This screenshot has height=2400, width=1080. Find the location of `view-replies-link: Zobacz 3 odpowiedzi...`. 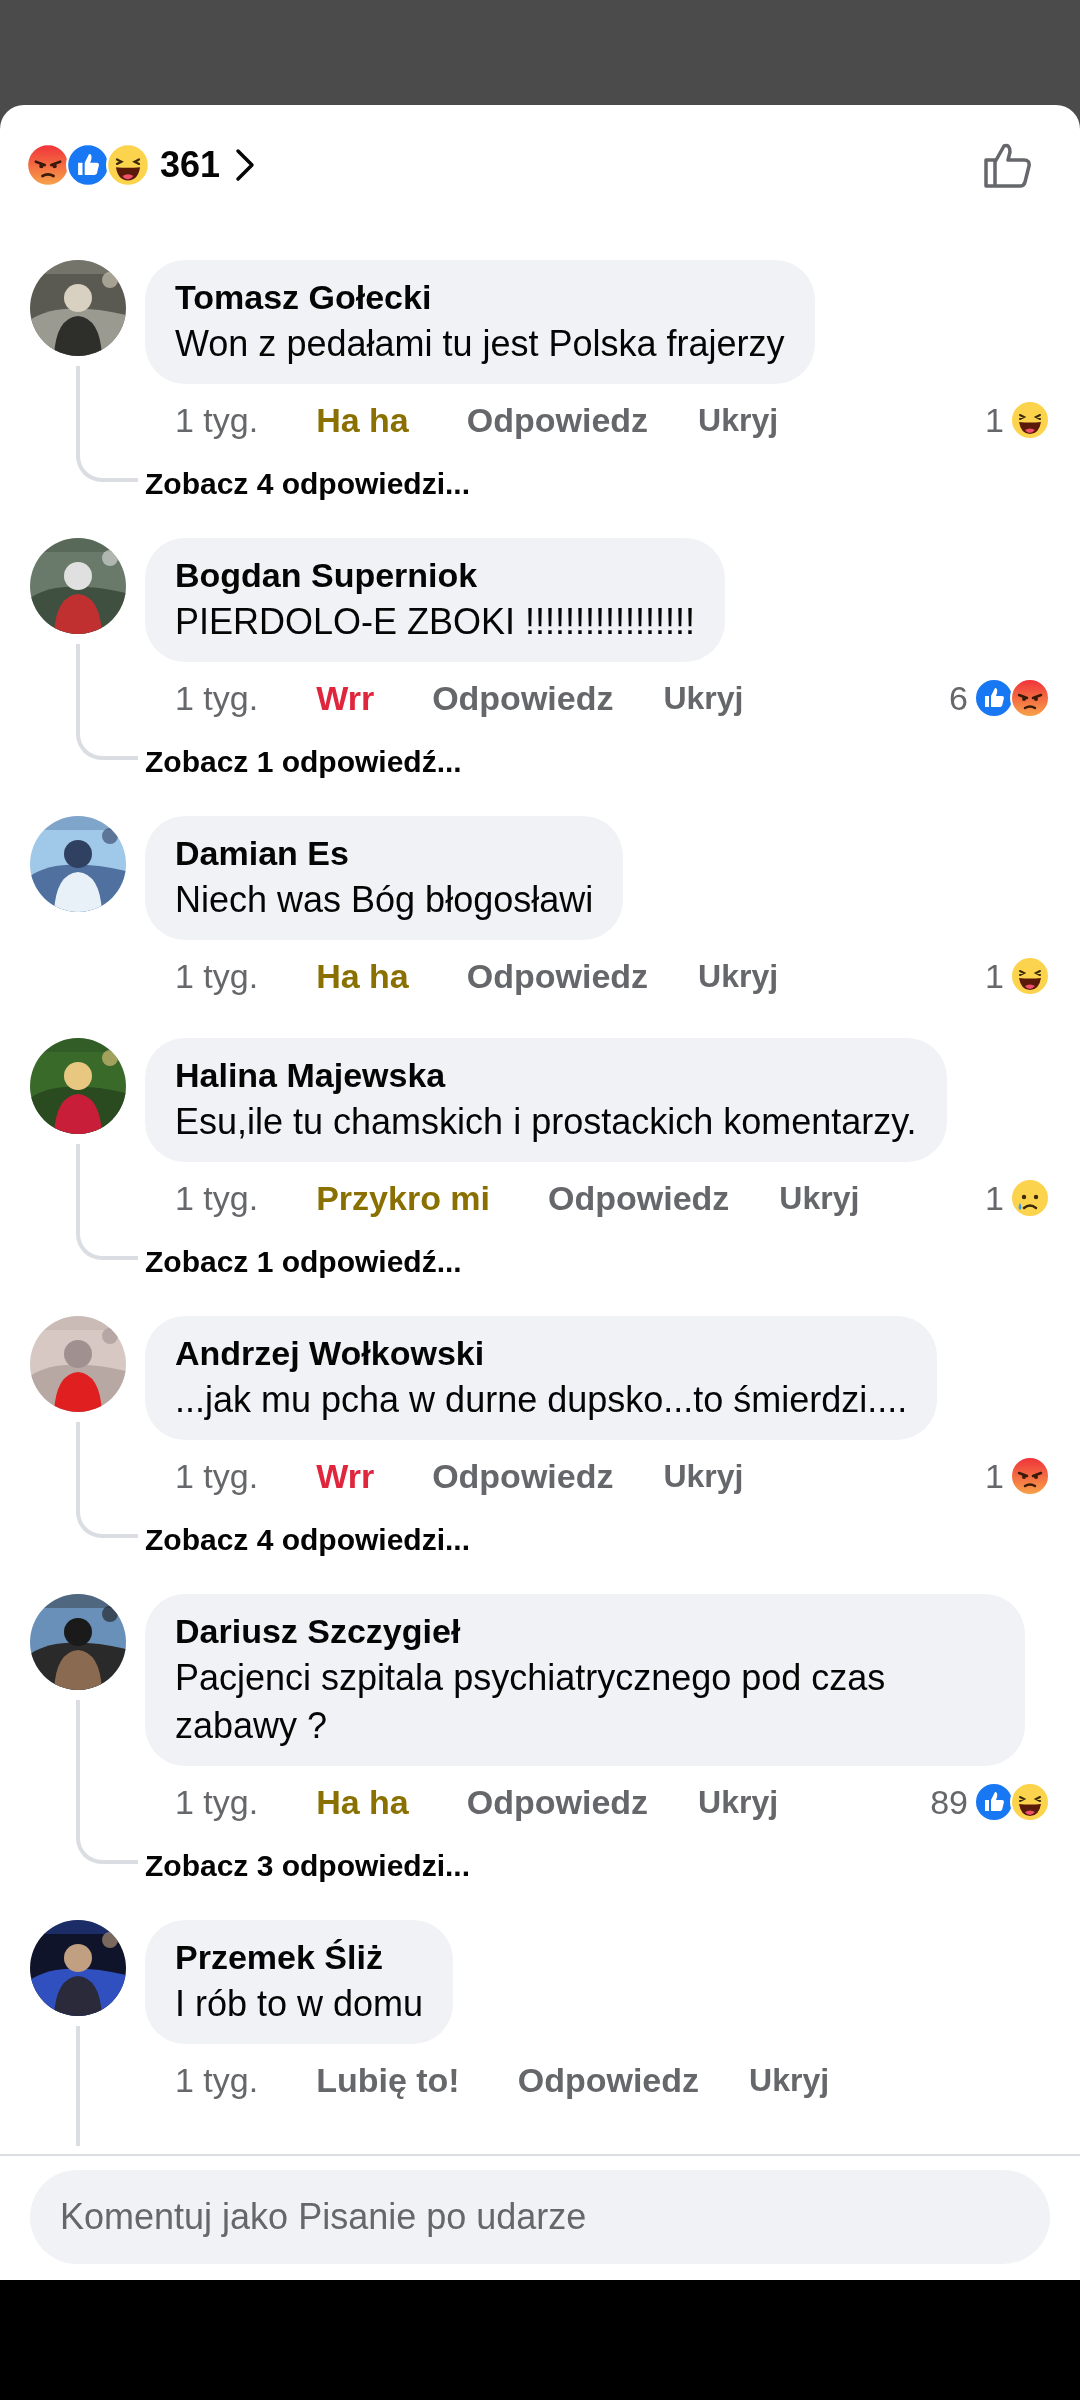

view-replies-link: Zobacz 3 odpowiedzi... is located at coordinates (308, 1866).